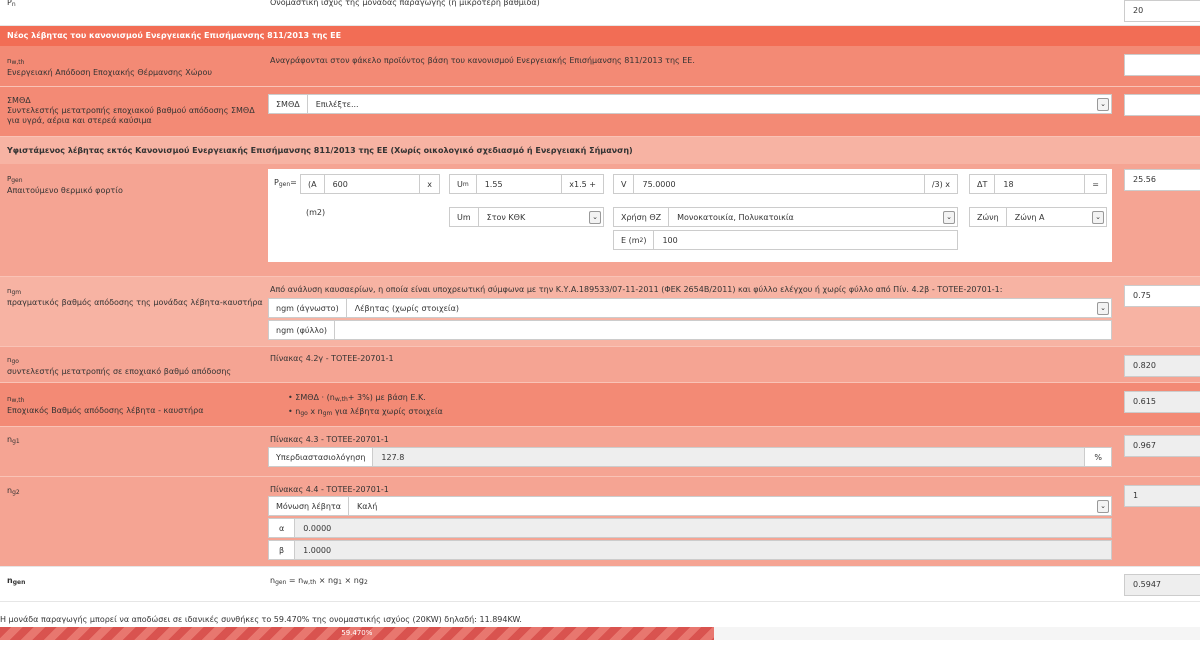 The height and width of the screenshot is (653, 1200). Describe the element at coordinates (65, 190) in the screenshot. I see `pgen-label: Απαιτούμενο θερμικό φορτίο` at that location.